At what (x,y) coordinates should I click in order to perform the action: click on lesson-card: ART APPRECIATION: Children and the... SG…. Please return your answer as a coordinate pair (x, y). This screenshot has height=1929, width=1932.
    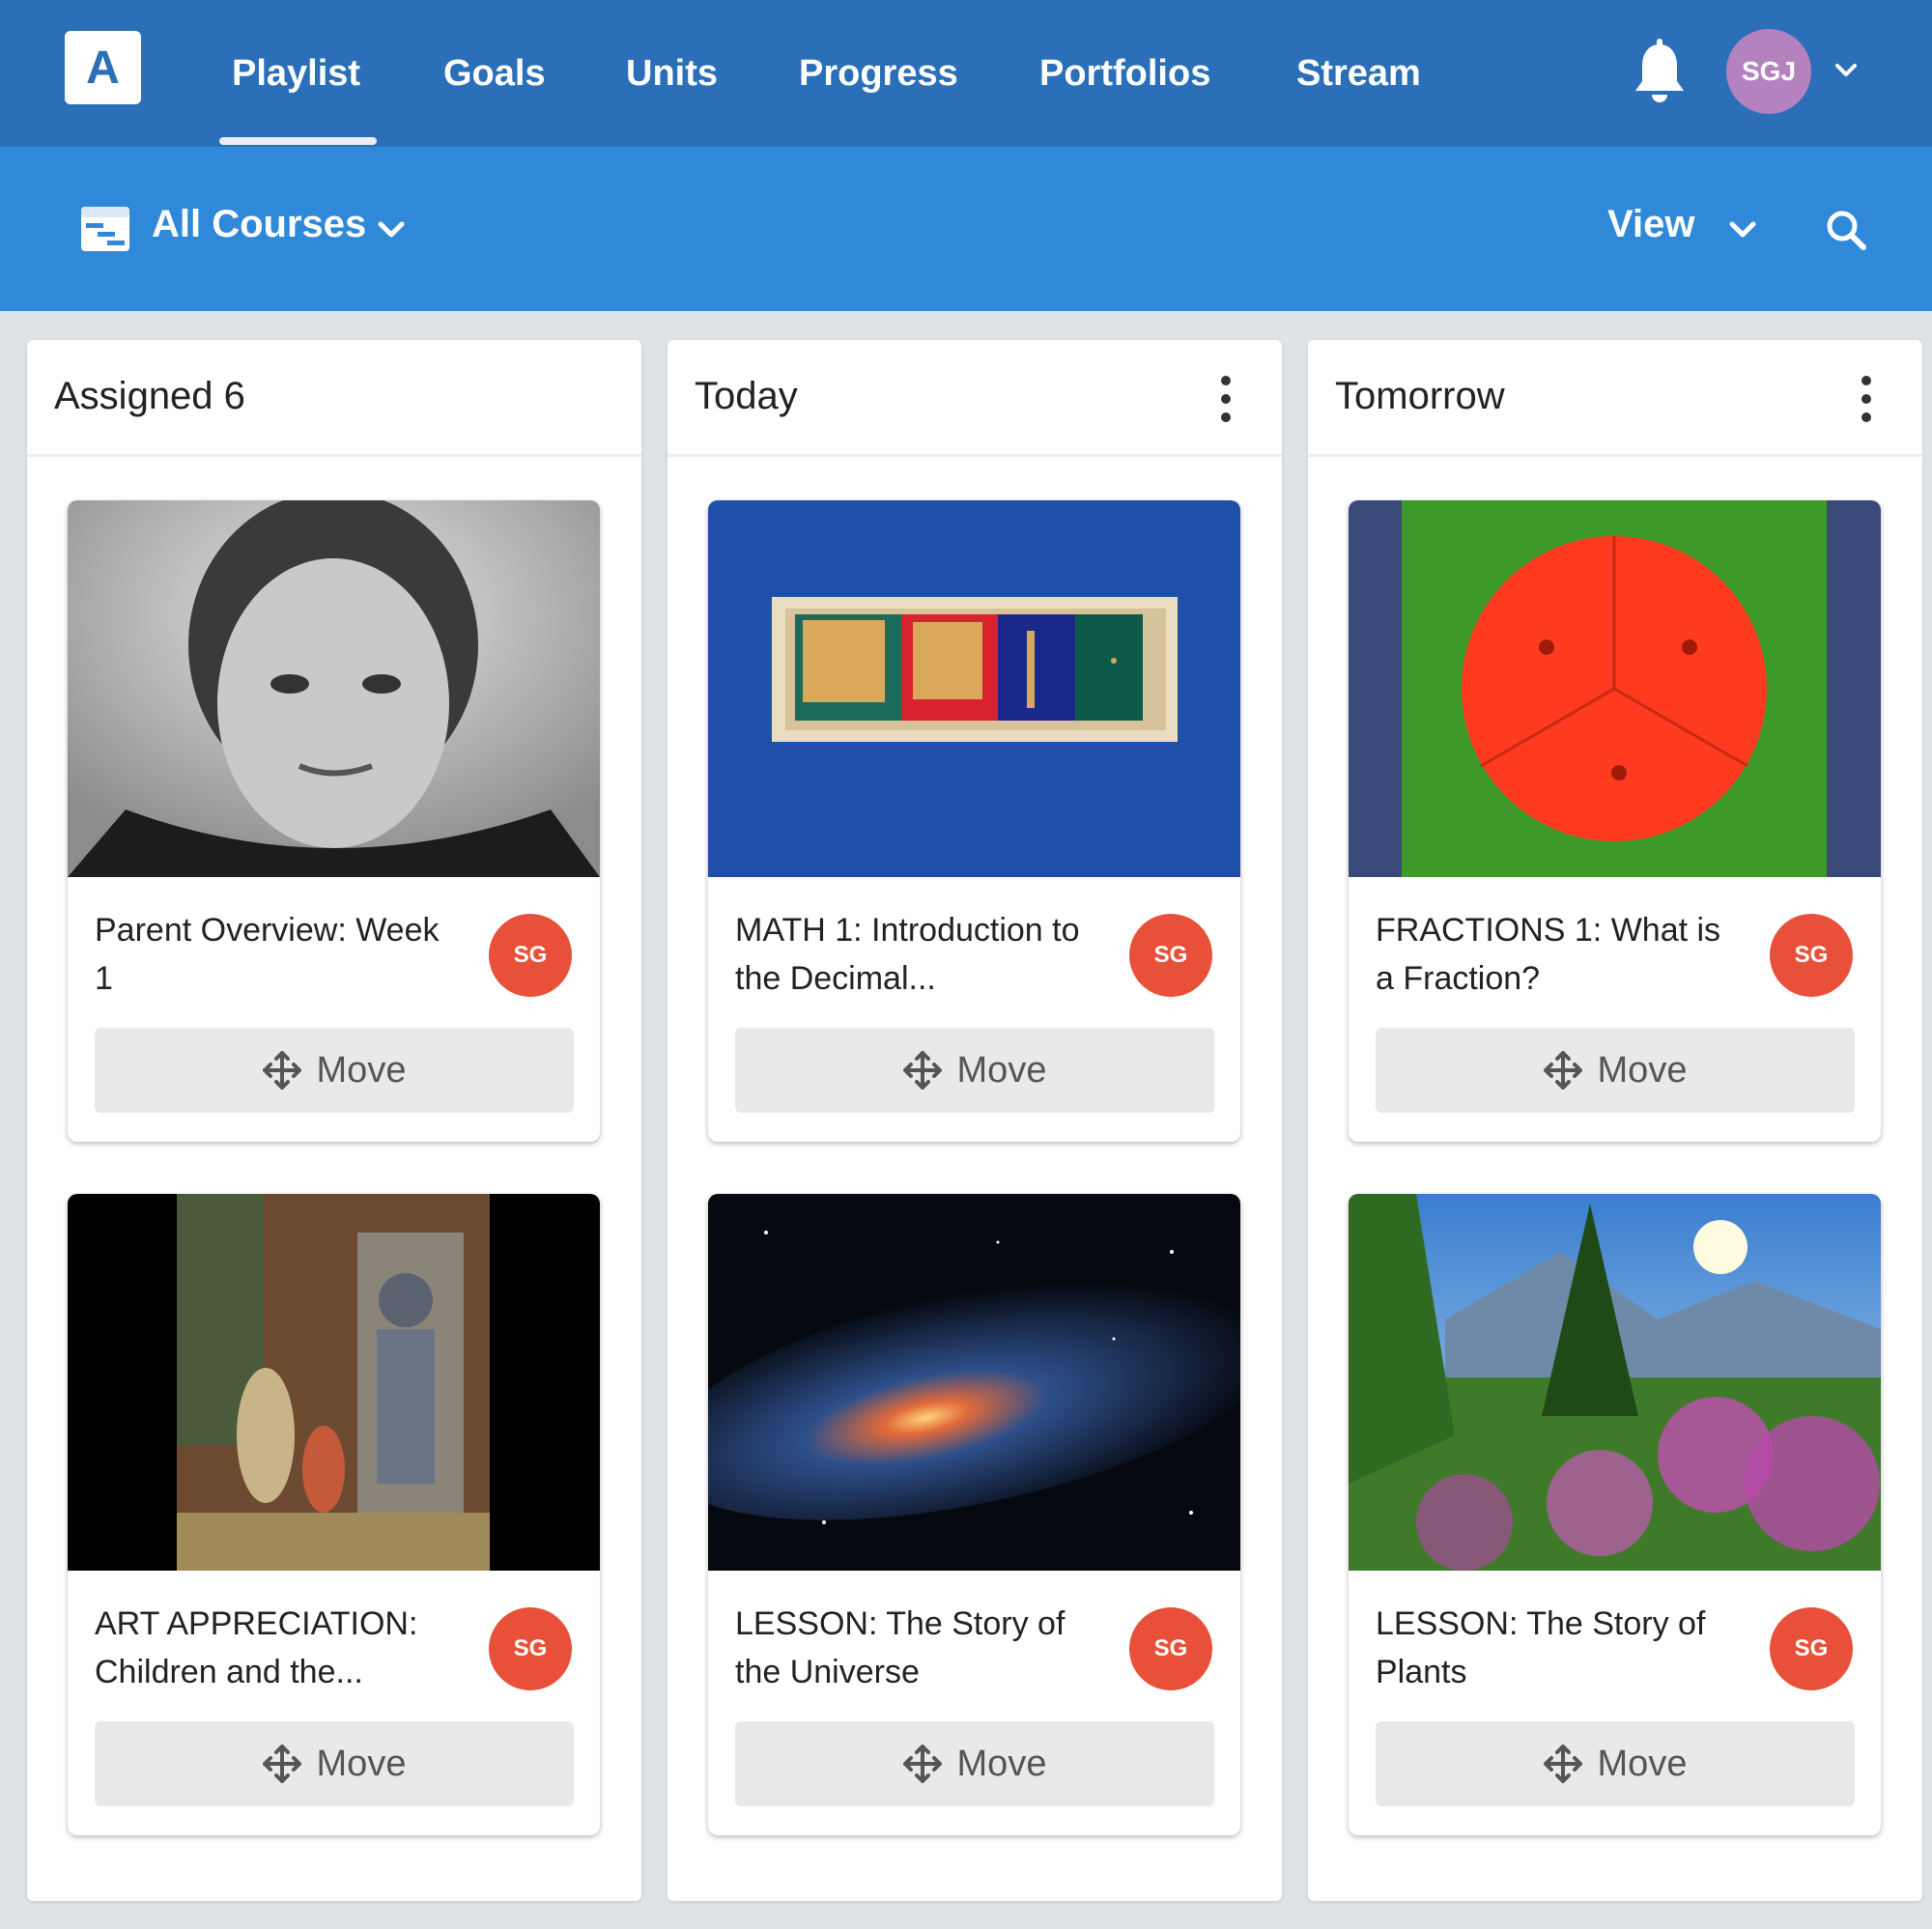
    Looking at the image, I should click on (334, 1514).